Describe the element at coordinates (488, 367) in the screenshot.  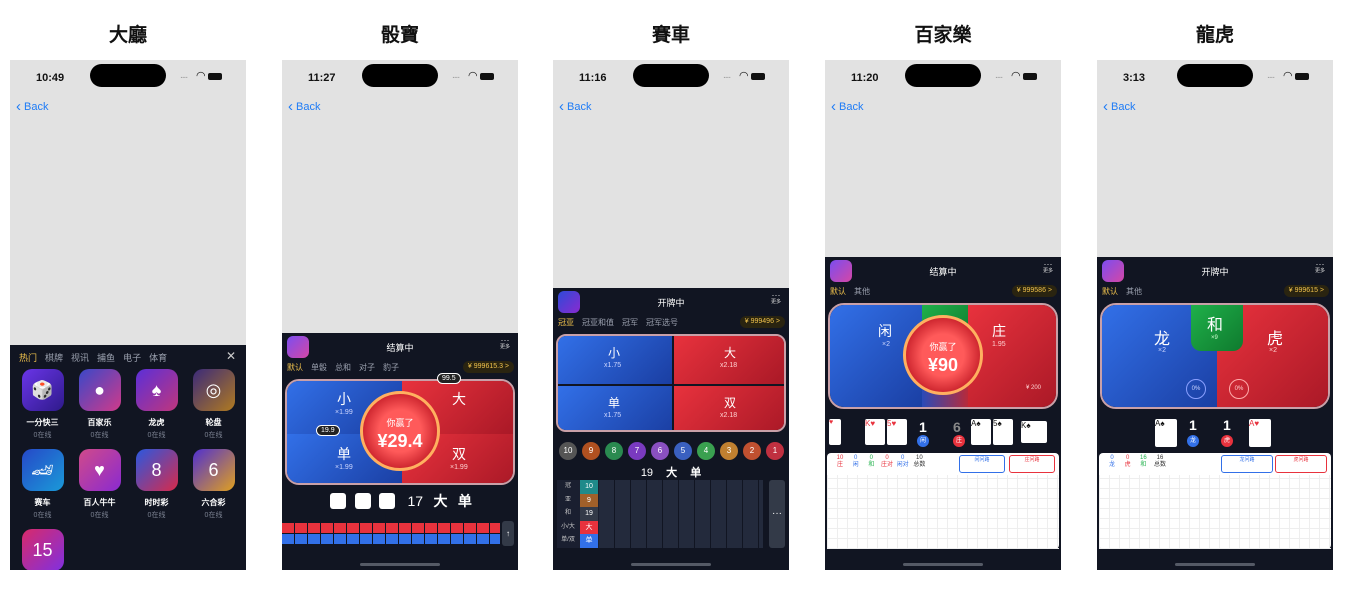
I see `balance-pill: ¥ 999615.3 >` at that location.